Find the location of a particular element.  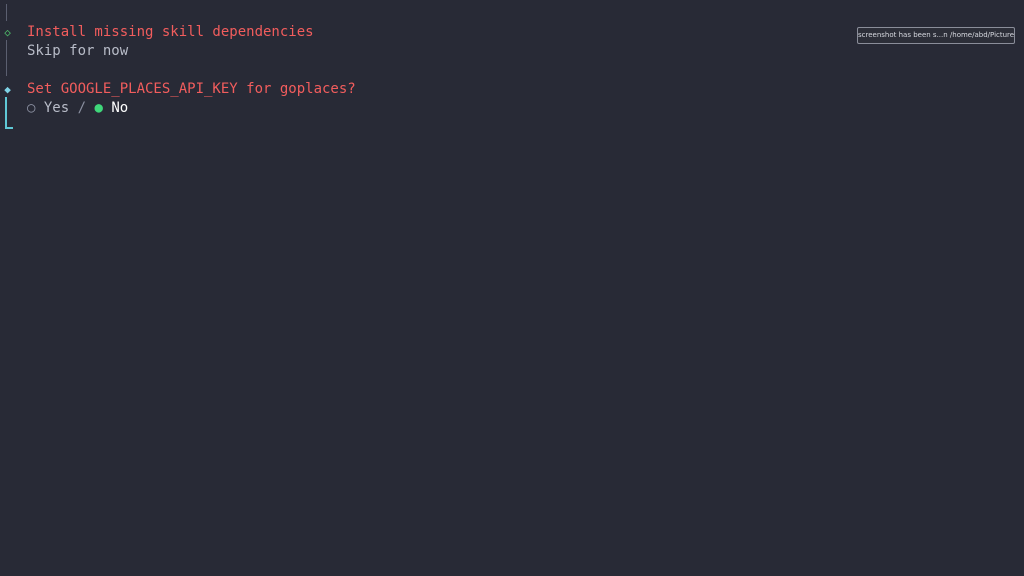

active-prompt-rail is located at coordinates (6, 111).